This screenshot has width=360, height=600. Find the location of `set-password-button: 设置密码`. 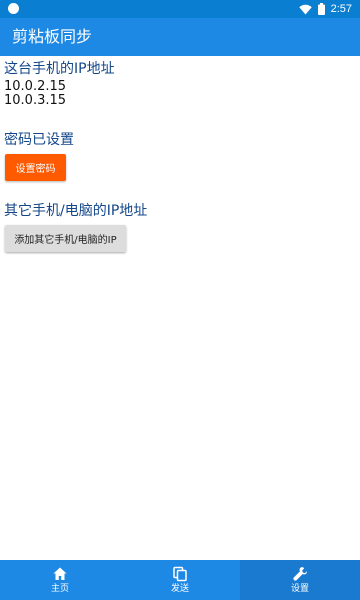

set-password-button: 设置密码 is located at coordinates (35, 167).